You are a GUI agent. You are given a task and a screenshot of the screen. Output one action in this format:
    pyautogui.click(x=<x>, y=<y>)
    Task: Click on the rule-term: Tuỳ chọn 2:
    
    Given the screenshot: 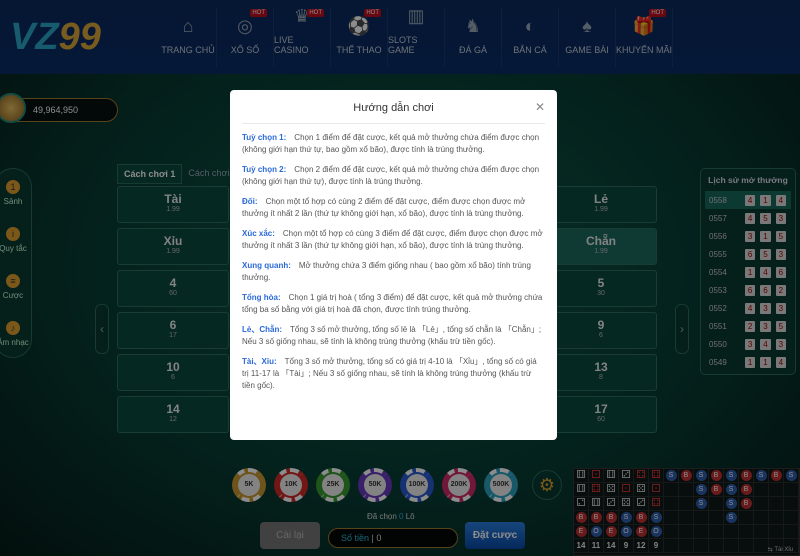 What is the action you would take?
    pyautogui.click(x=264, y=169)
    